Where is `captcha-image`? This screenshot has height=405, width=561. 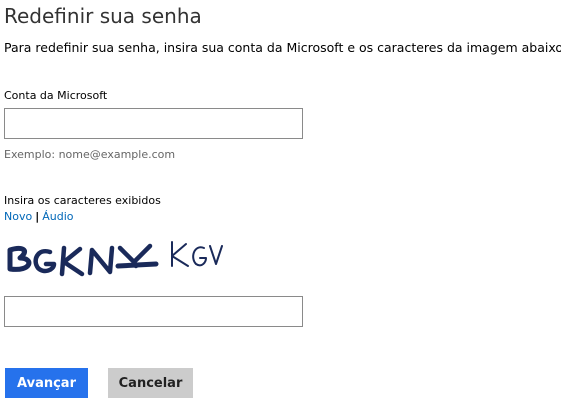
captcha-image is located at coordinates (115, 259).